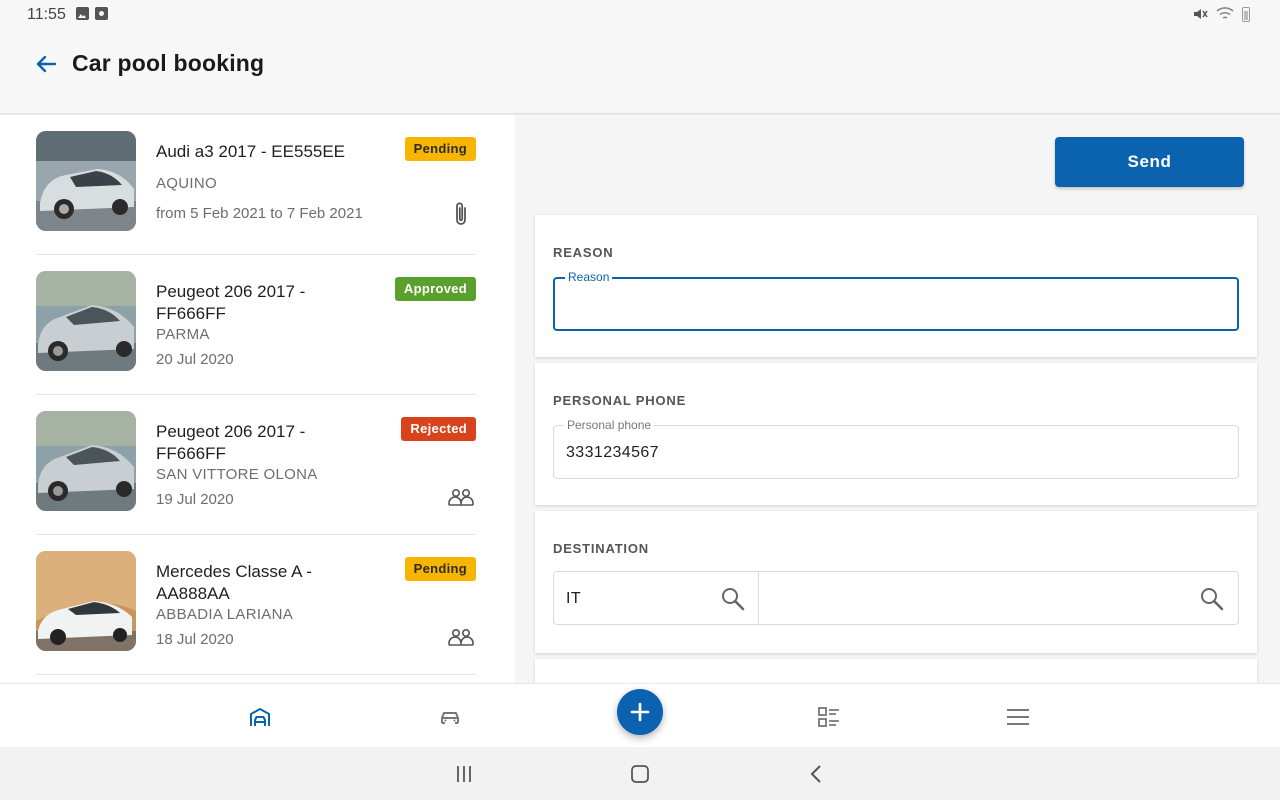 The height and width of the screenshot is (800, 1280). I want to click on reason-field-label: Reason, so click(589, 277).